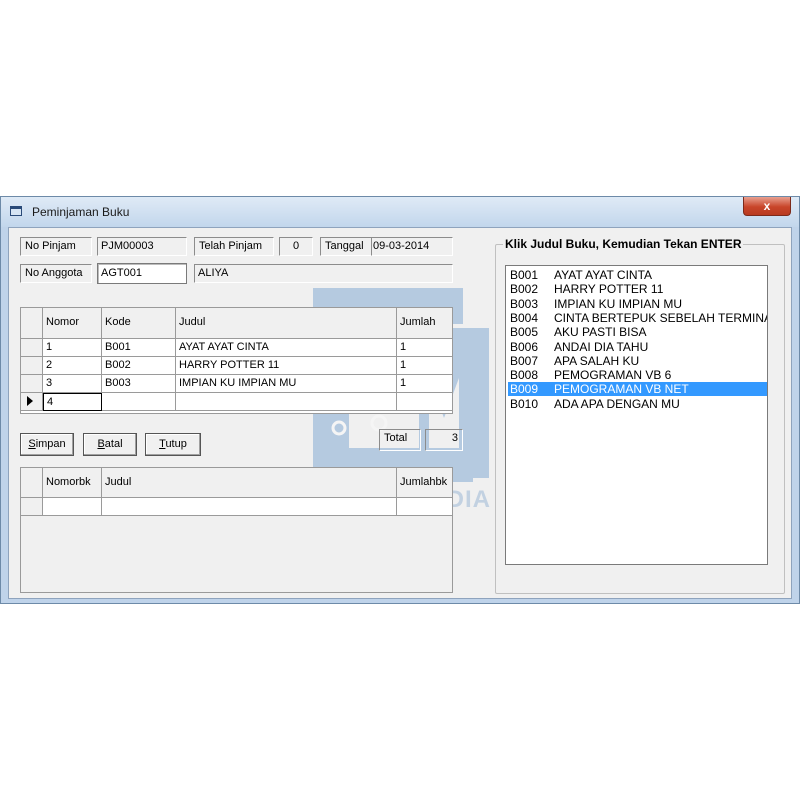  I want to click on simpan-label: impan, so click(50, 444).